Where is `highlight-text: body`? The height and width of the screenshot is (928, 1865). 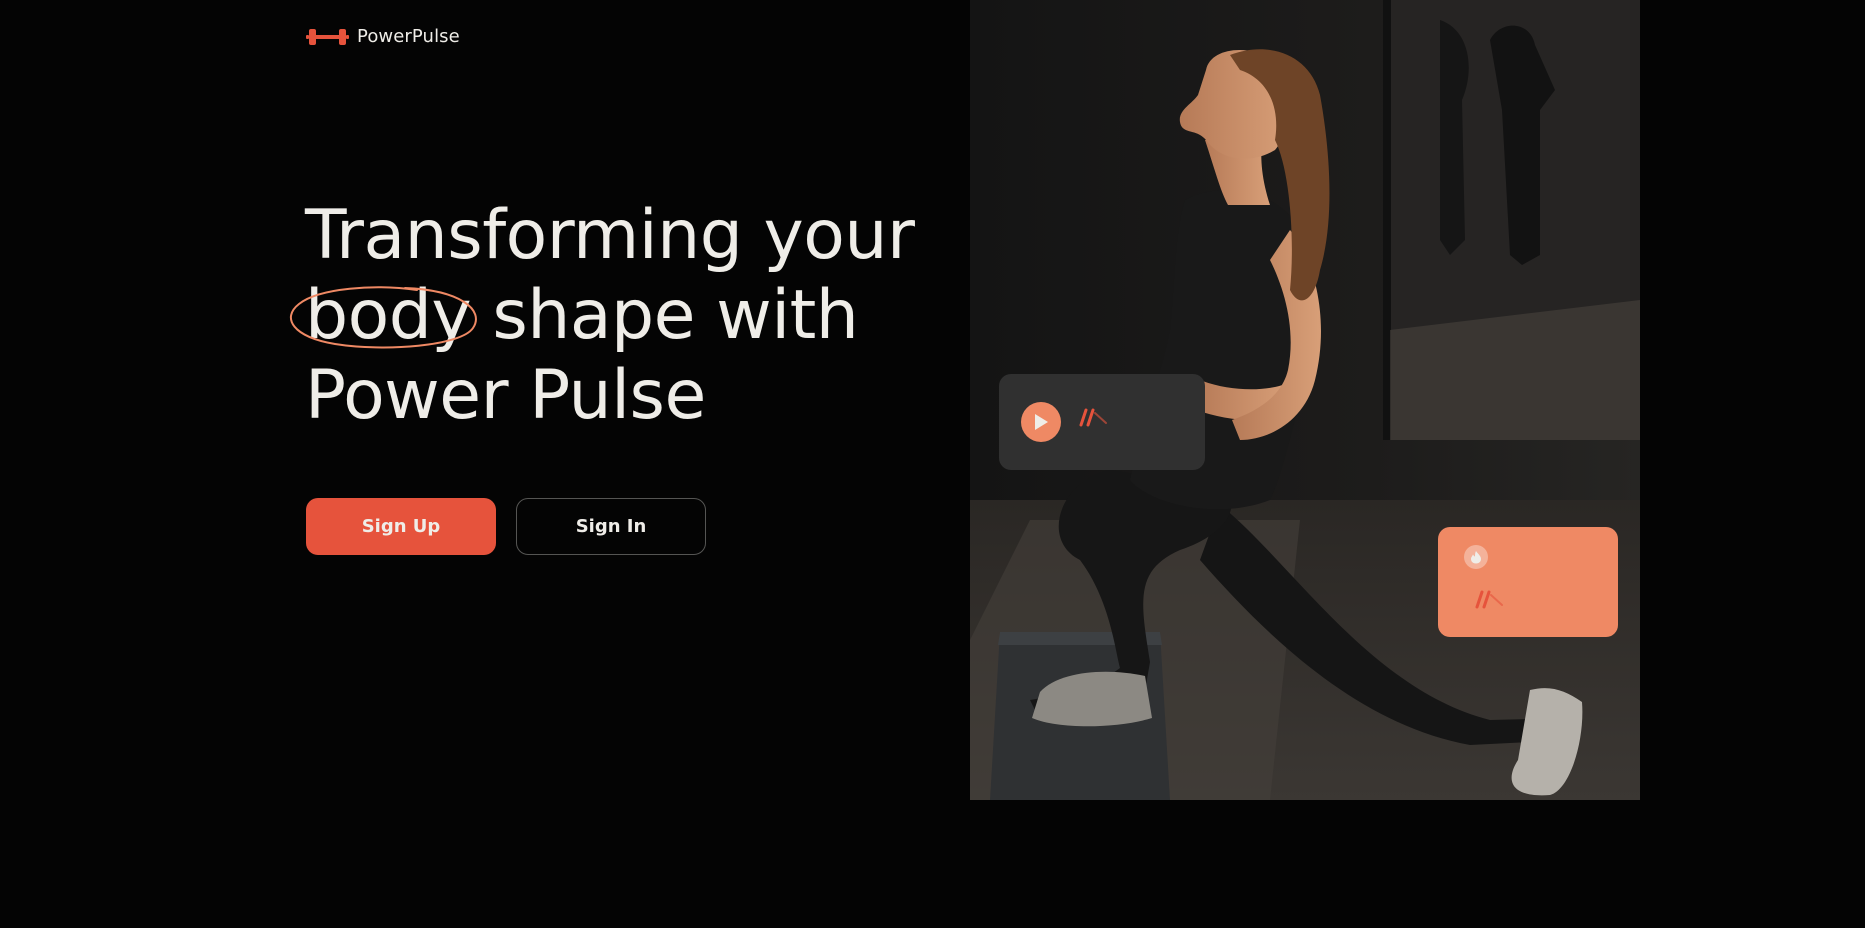 highlight-text: body is located at coordinates (388, 315).